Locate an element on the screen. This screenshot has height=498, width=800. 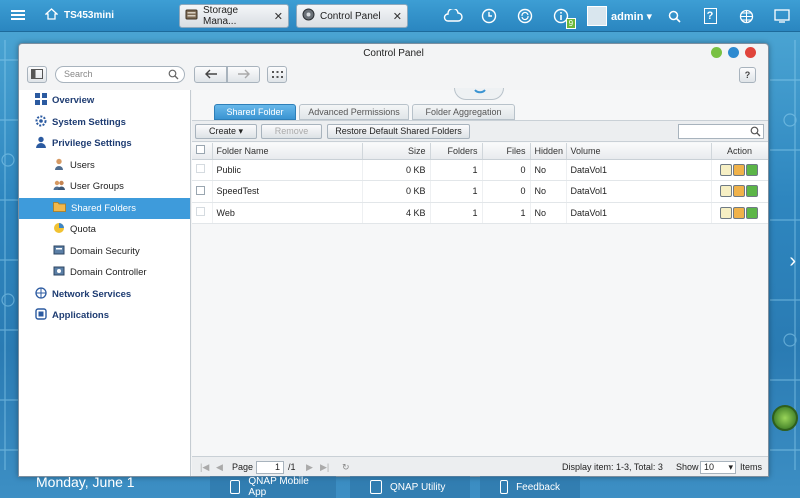
prev-page-icon: ◀ is located at coordinates (219, 467).